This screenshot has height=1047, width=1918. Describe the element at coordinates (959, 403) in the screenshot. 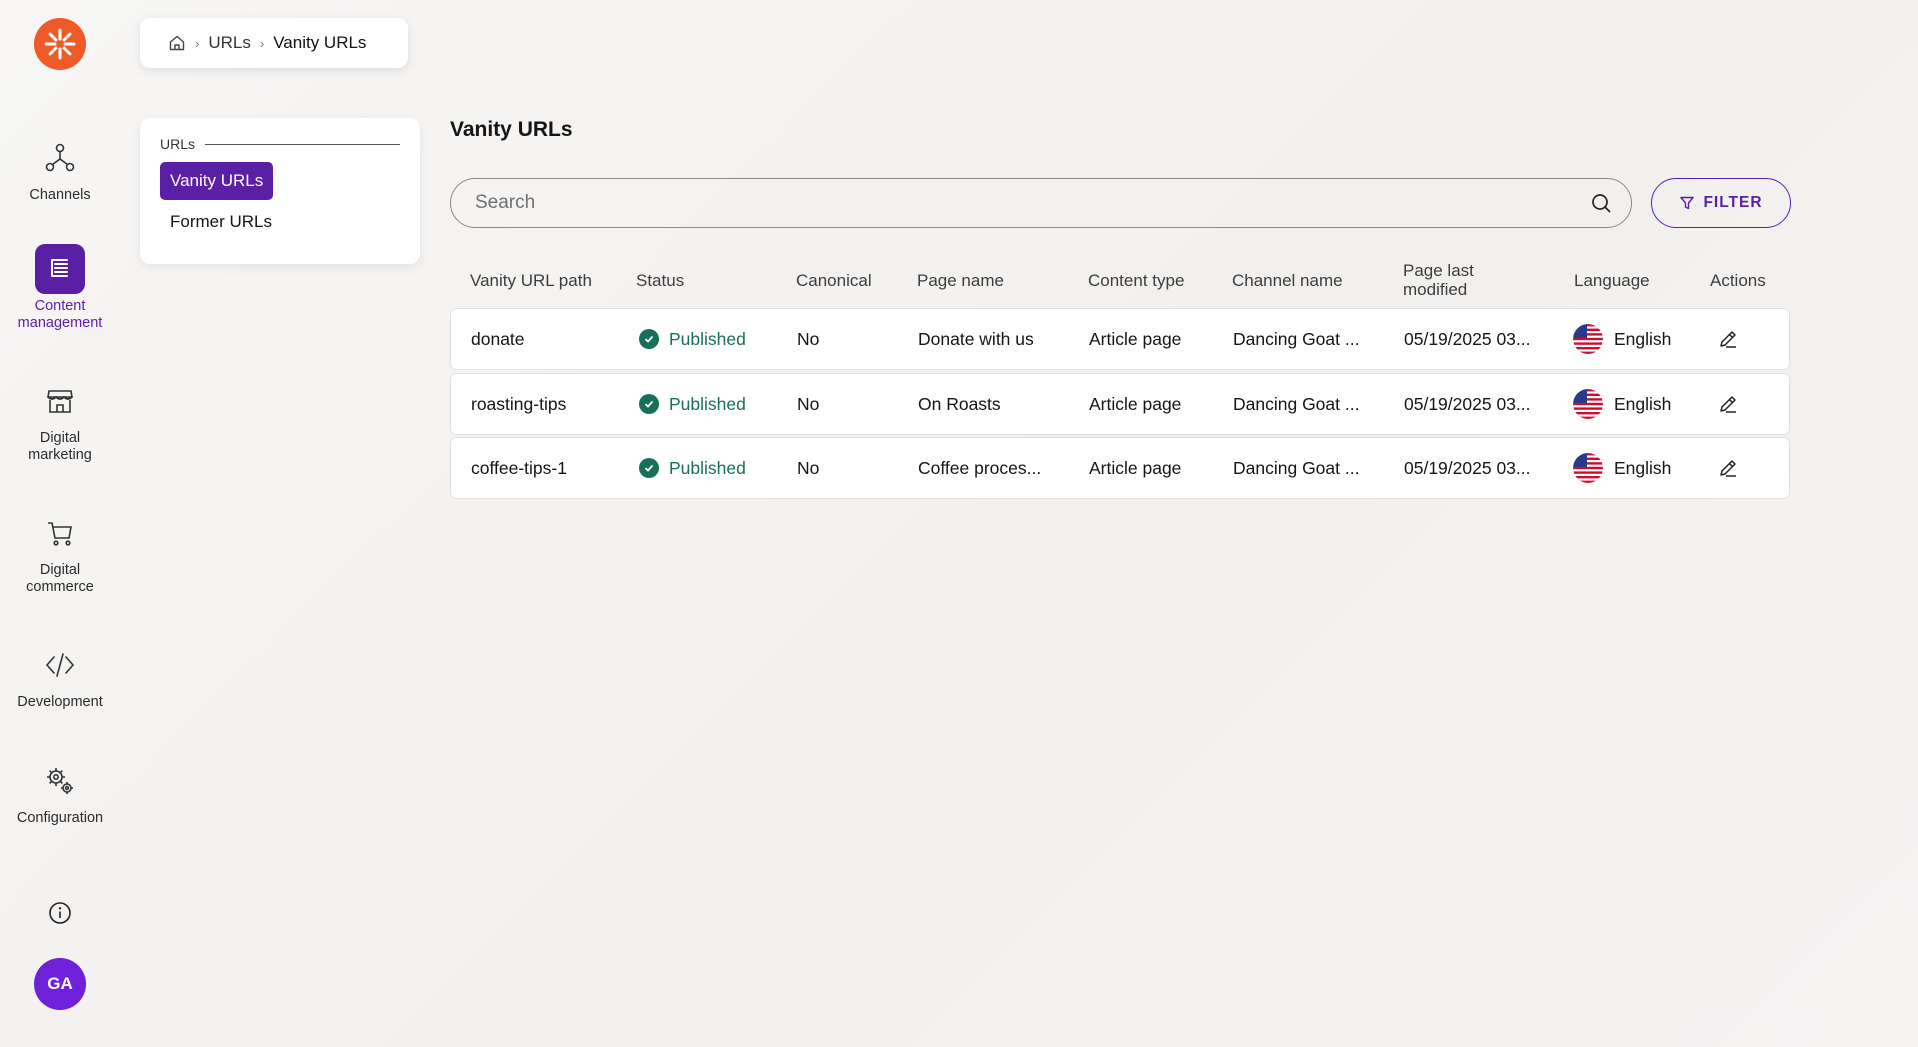

I see `cell-page-name: On Roasts` at that location.